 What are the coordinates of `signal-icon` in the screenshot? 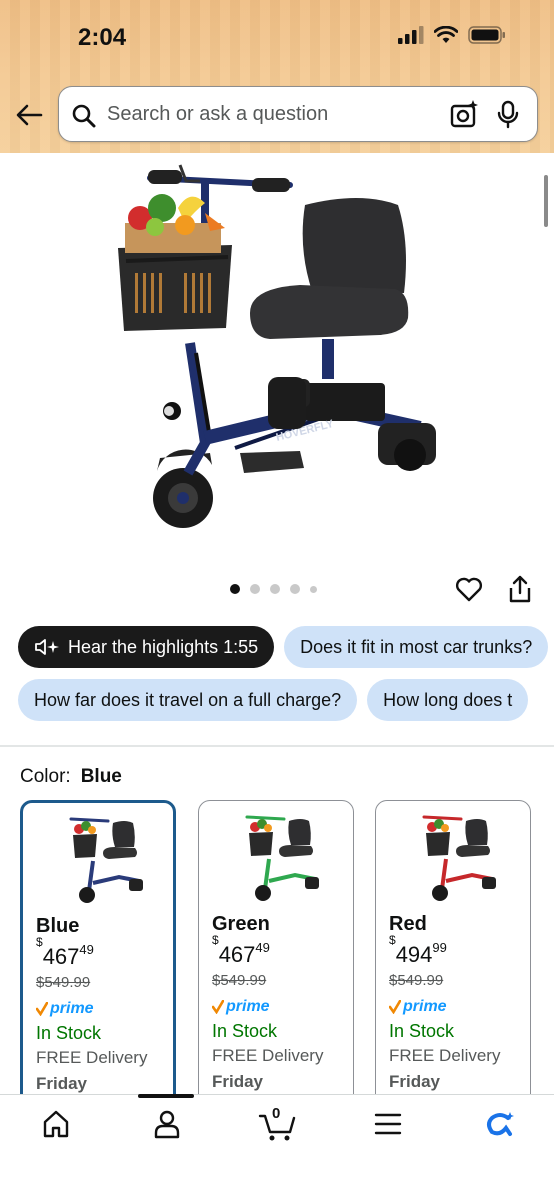 It's located at (411, 35).